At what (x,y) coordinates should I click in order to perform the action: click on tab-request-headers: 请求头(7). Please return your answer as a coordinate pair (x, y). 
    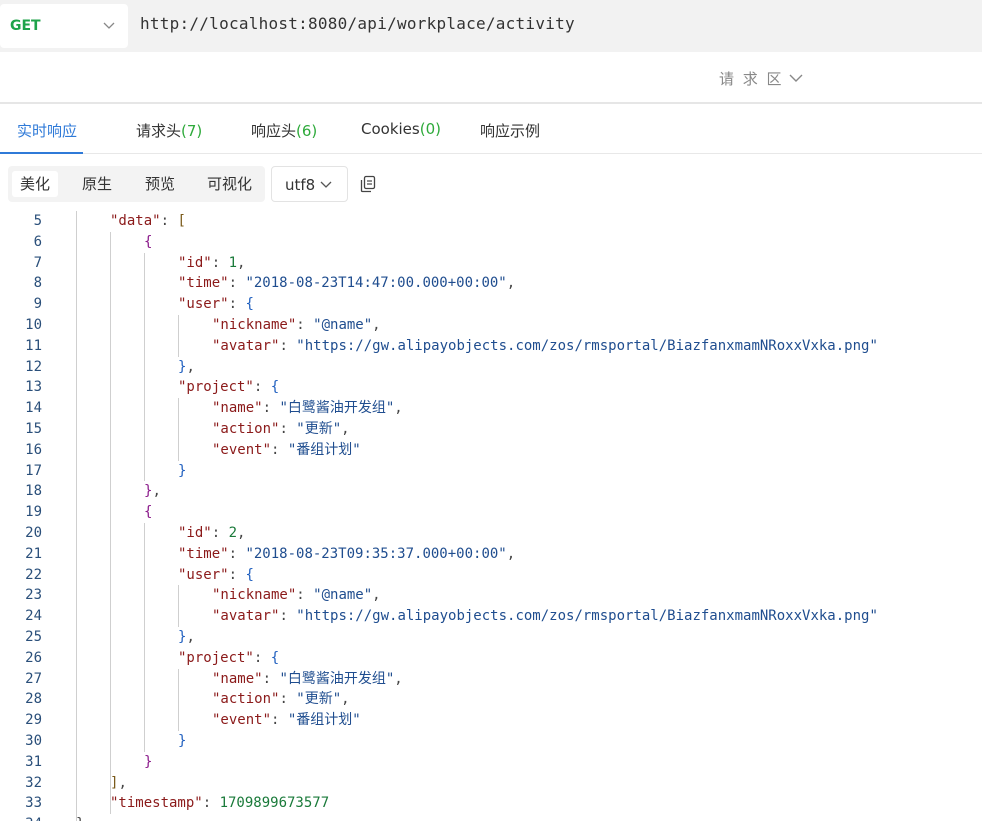
    Looking at the image, I should click on (169, 130).